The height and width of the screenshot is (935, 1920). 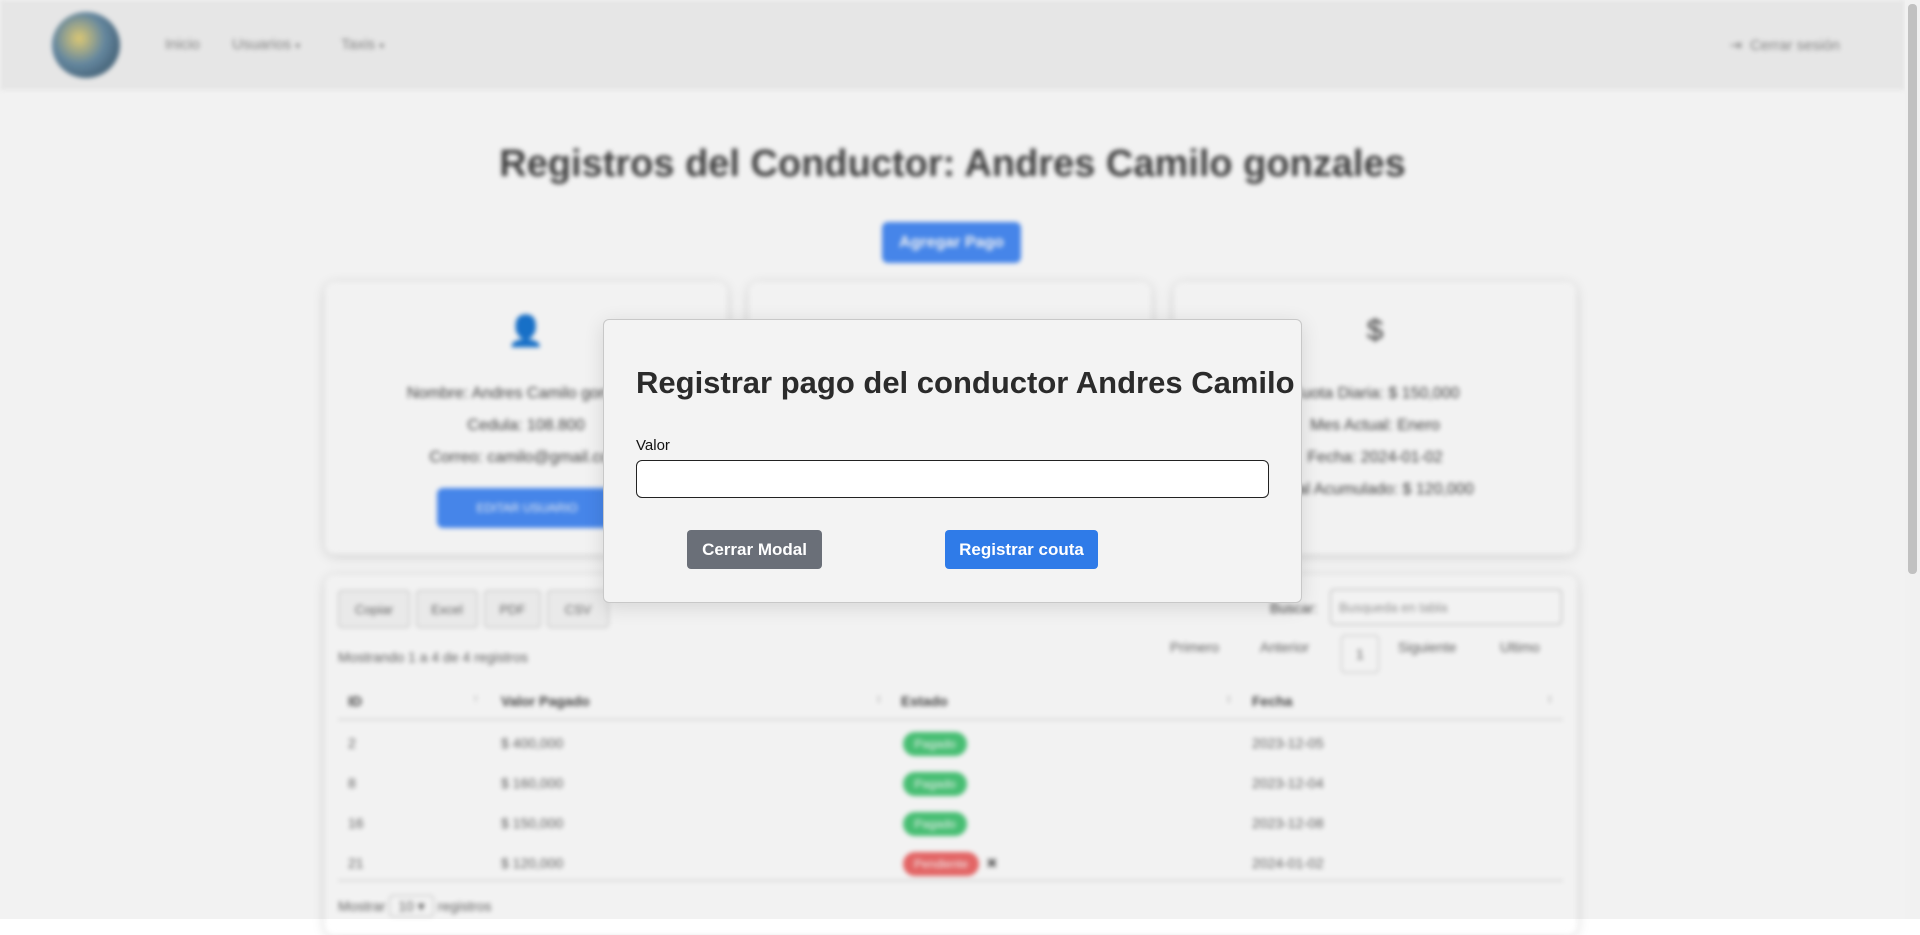 I want to click on close-modal-button: Cerrar Modal, so click(x=754, y=549).